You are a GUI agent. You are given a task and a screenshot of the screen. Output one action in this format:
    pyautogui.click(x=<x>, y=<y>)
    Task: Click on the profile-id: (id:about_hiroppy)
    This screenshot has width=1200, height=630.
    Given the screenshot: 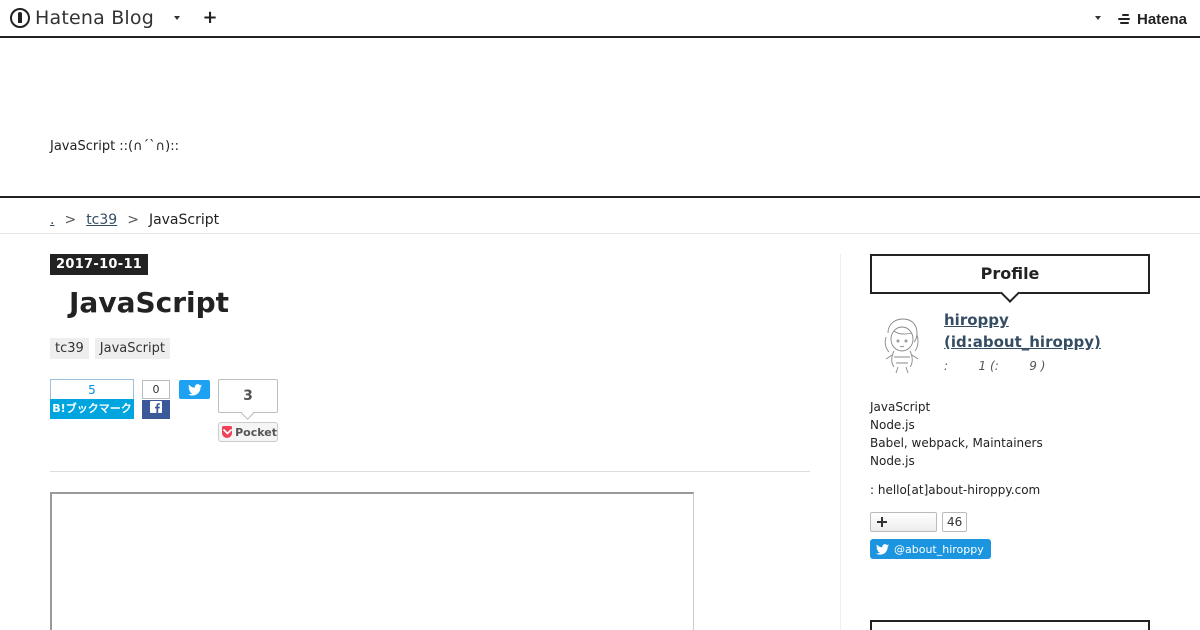 What is the action you would take?
    pyautogui.click(x=1022, y=342)
    